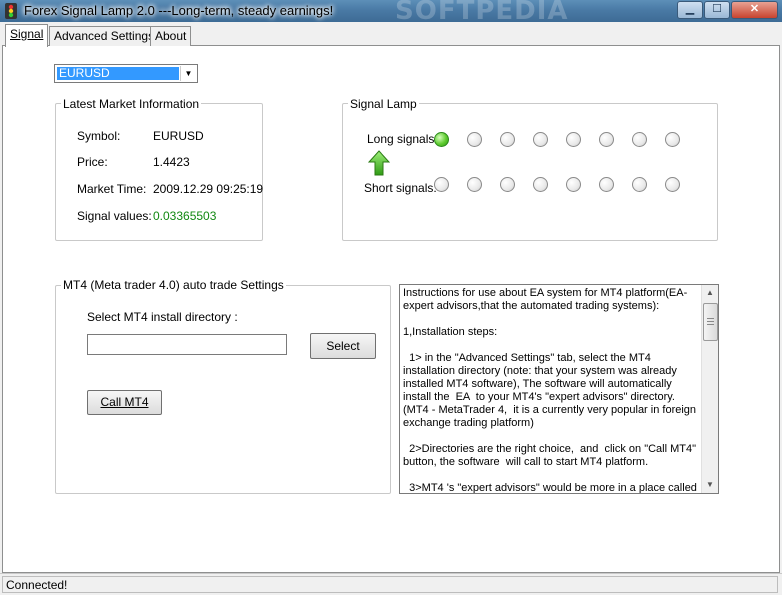  I want to click on select-button: Select, so click(343, 346).